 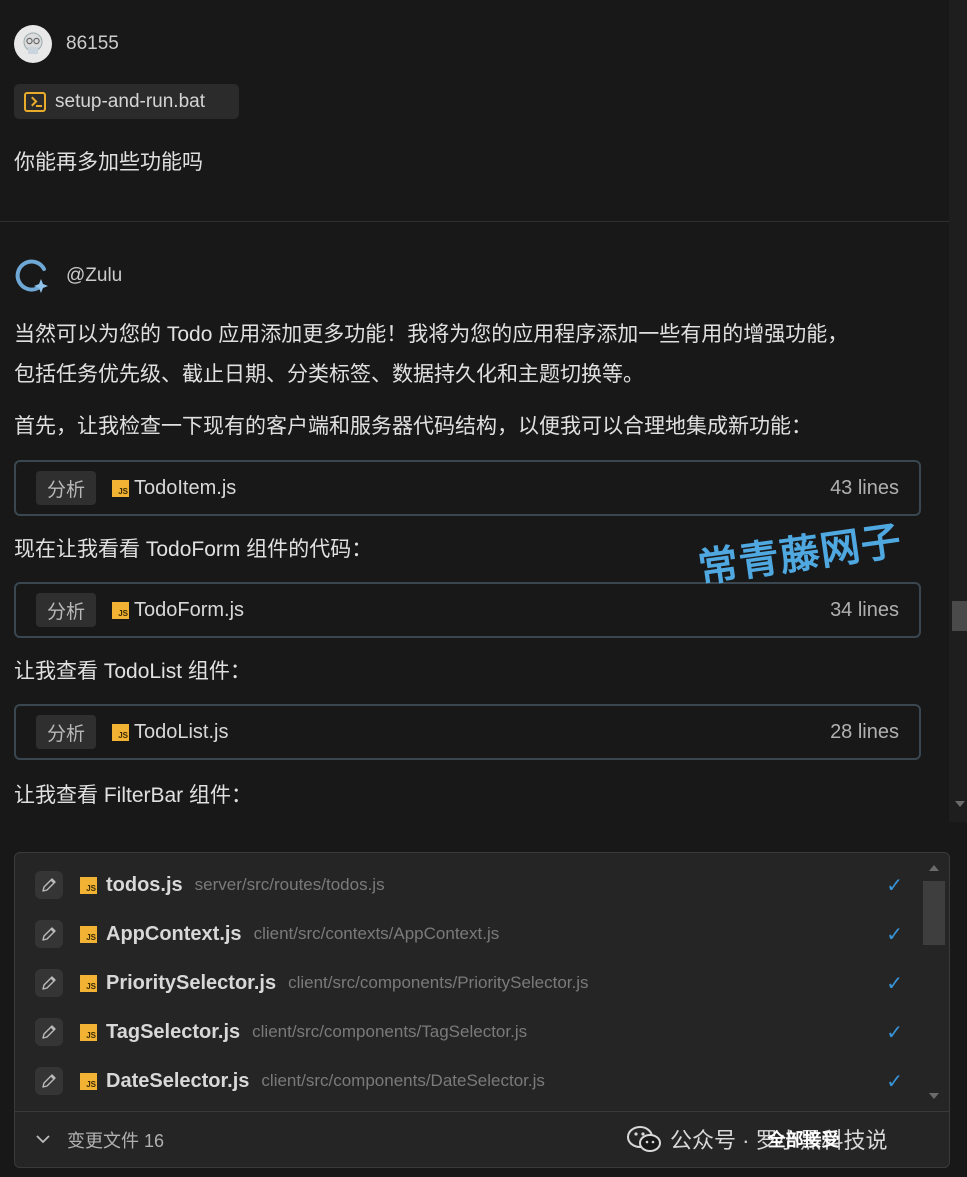 I want to click on wechat-icon, so click(x=644, y=1139).